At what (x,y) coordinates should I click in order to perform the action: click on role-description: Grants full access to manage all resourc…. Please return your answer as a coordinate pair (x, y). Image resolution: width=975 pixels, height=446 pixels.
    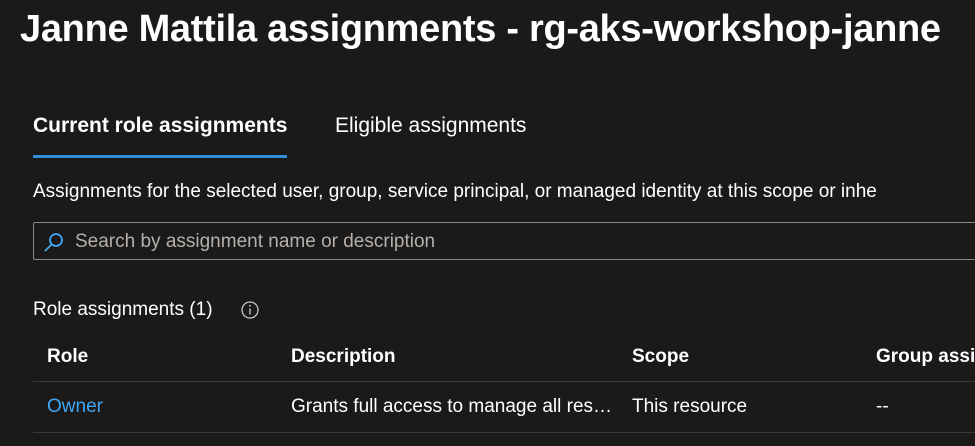
    Looking at the image, I should click on (456, 406).